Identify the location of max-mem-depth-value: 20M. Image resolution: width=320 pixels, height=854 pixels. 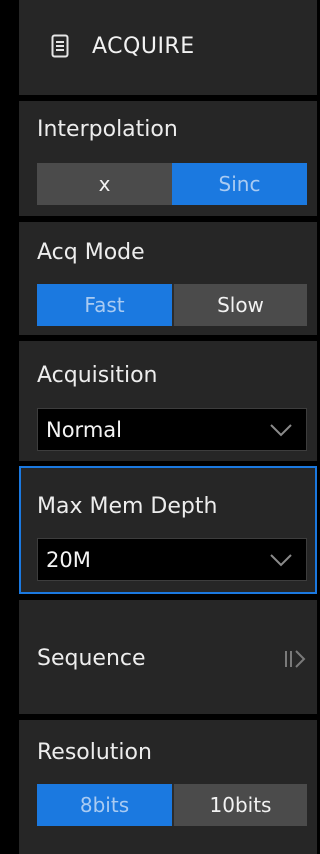
(68, 560).